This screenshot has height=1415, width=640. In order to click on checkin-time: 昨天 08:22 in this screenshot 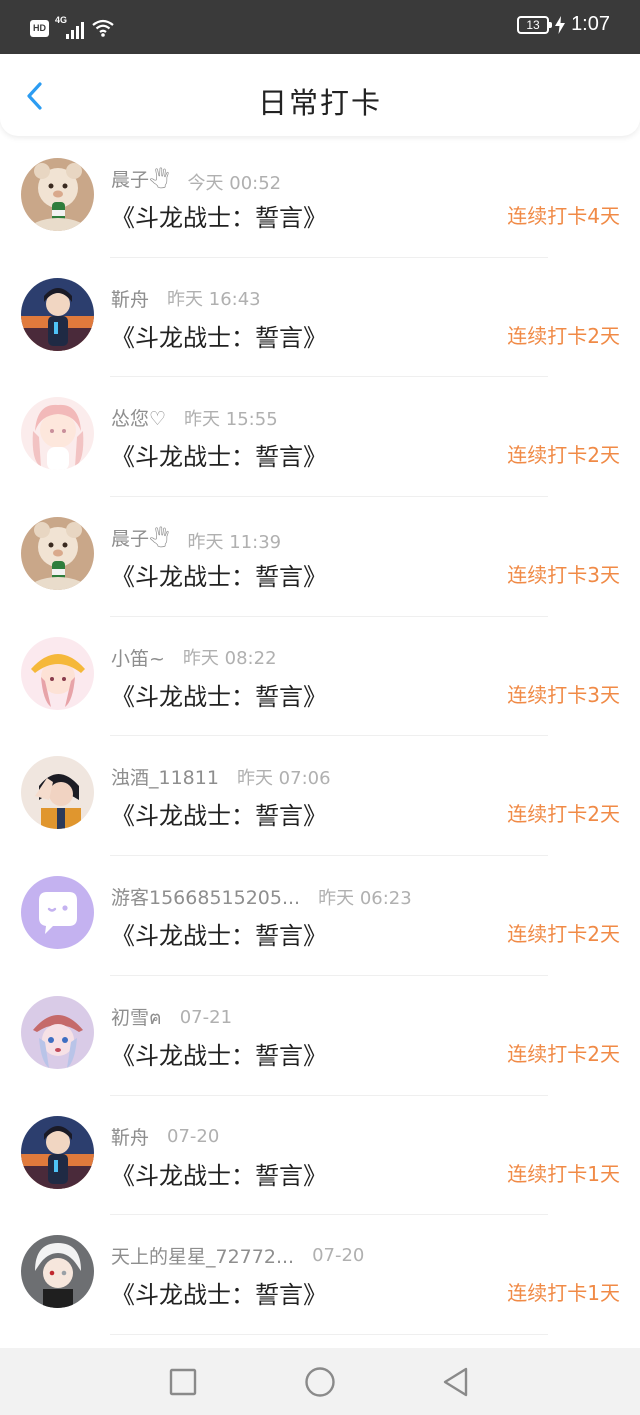, I will do `click(229, 659)`.